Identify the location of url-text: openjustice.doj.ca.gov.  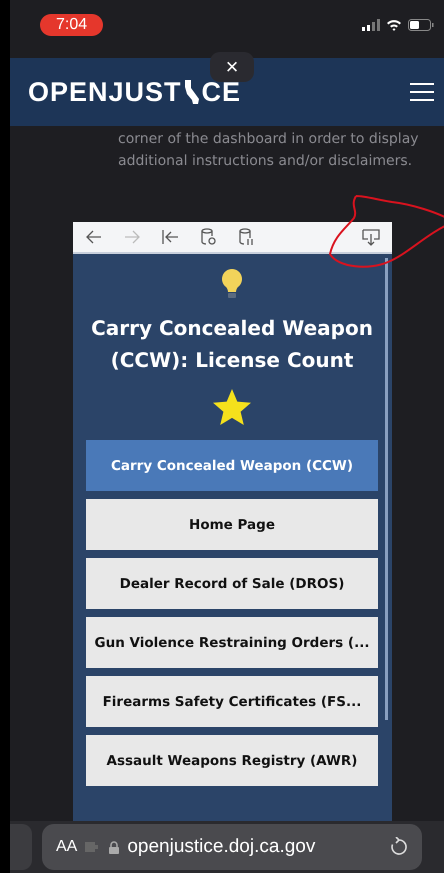
(221, 847).